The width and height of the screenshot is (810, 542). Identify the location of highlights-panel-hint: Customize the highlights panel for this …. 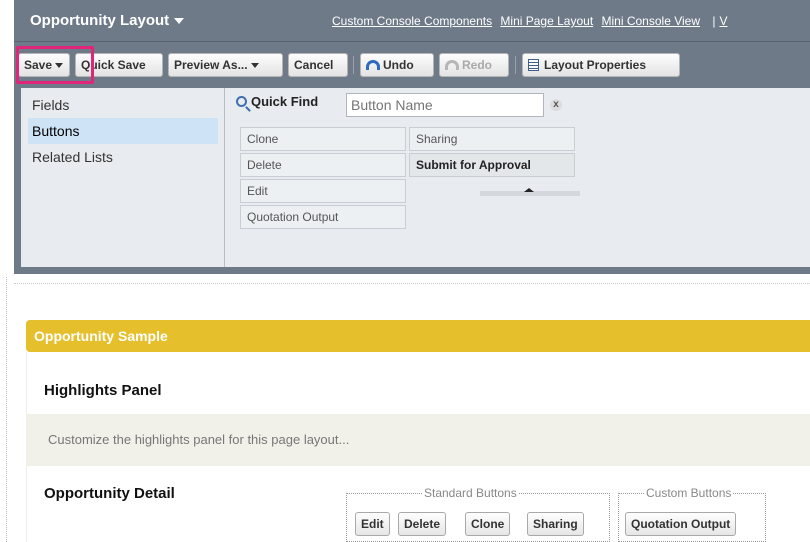
(199, 439).